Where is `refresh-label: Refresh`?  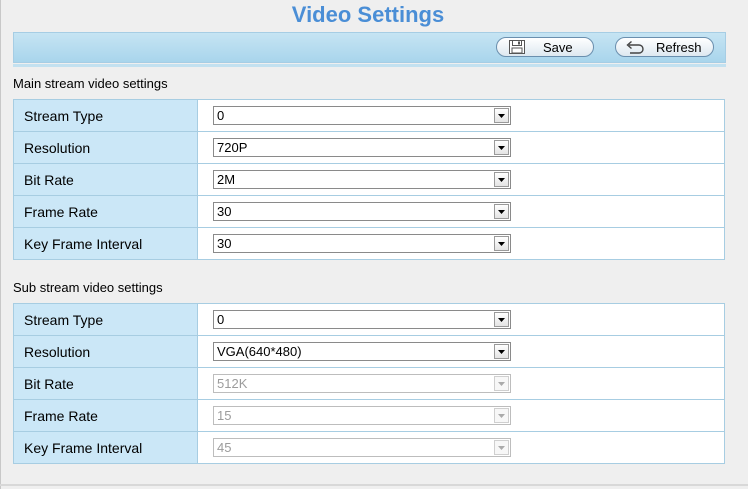 refresh-label: Refresh is located at coordinates (679, 47).